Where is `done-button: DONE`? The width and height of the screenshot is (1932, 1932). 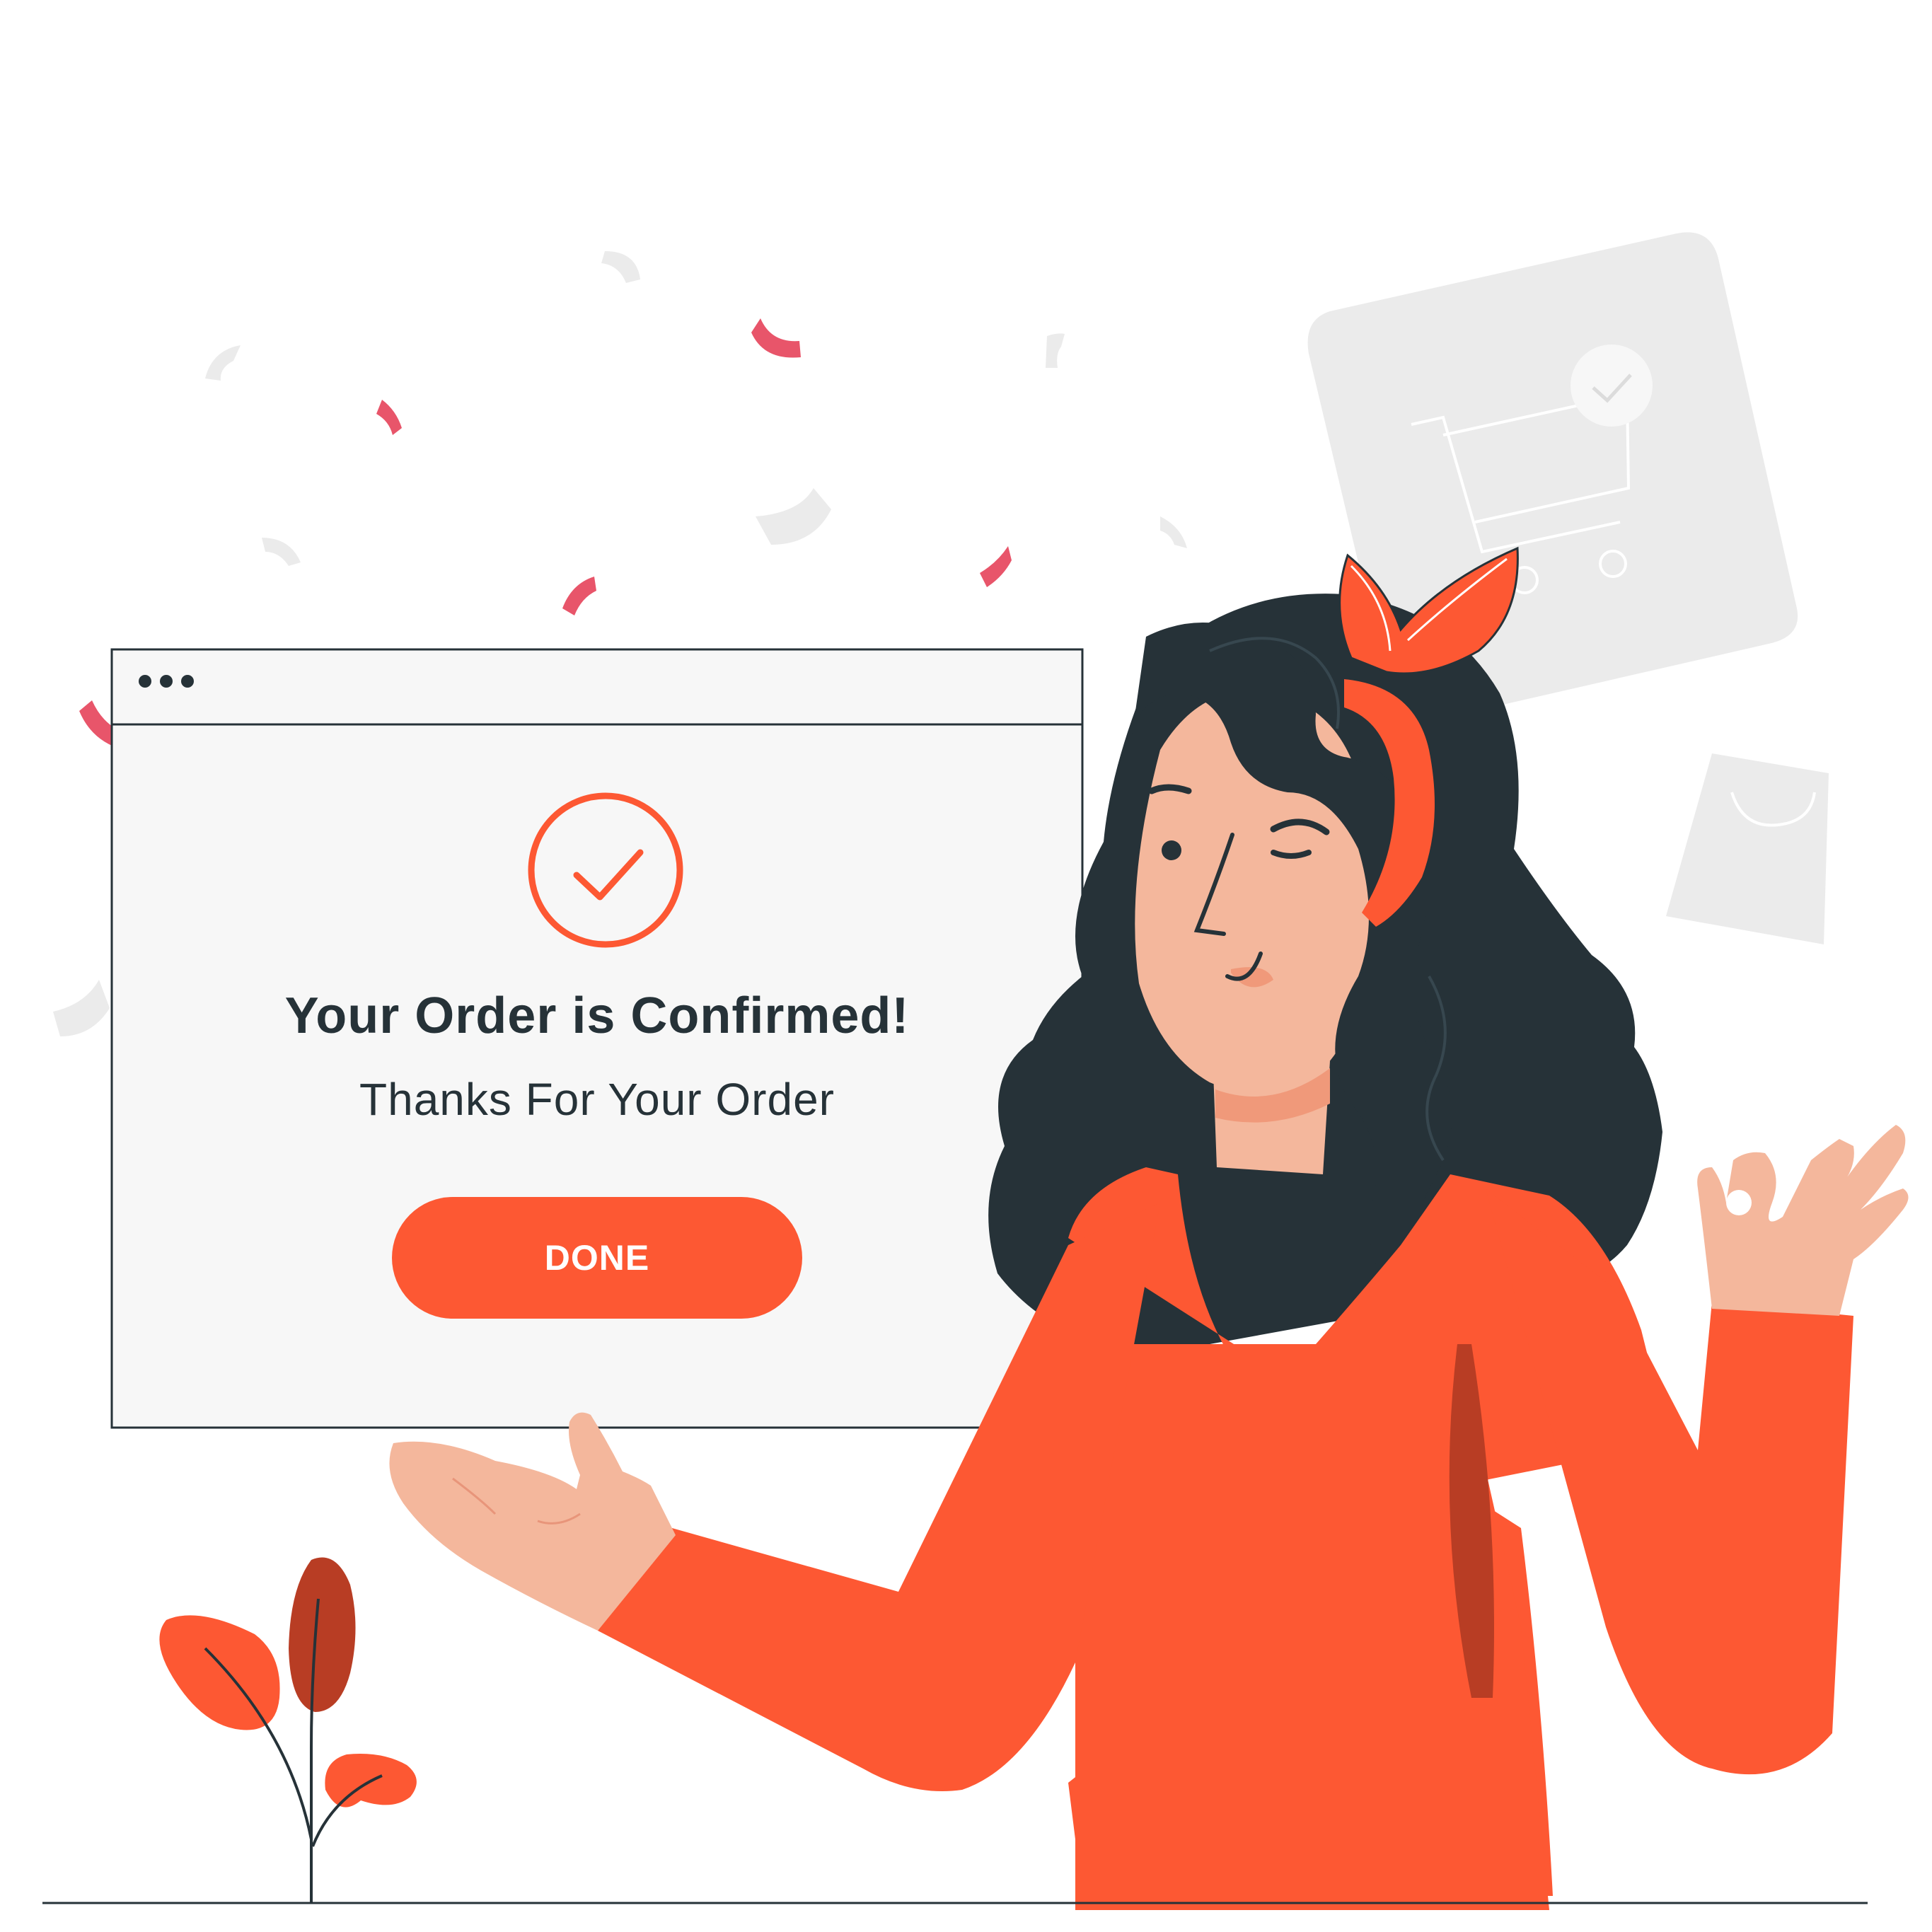 done-button: DONE is located at coordinates (597, 1258).